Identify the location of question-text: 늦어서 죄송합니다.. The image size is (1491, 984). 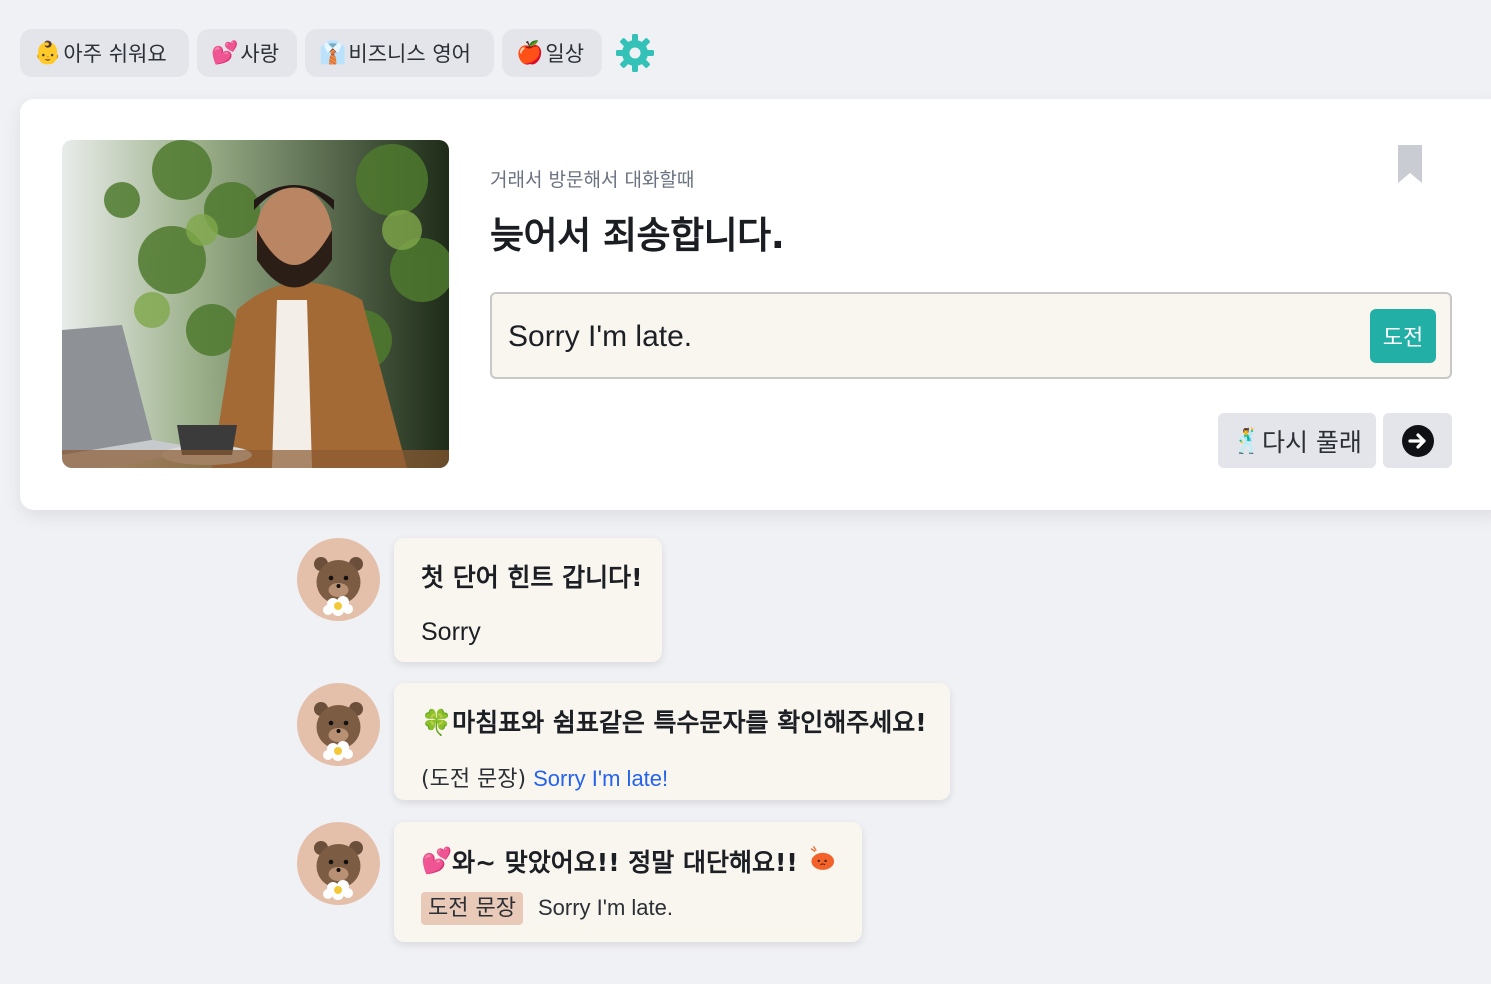
(637, 235).